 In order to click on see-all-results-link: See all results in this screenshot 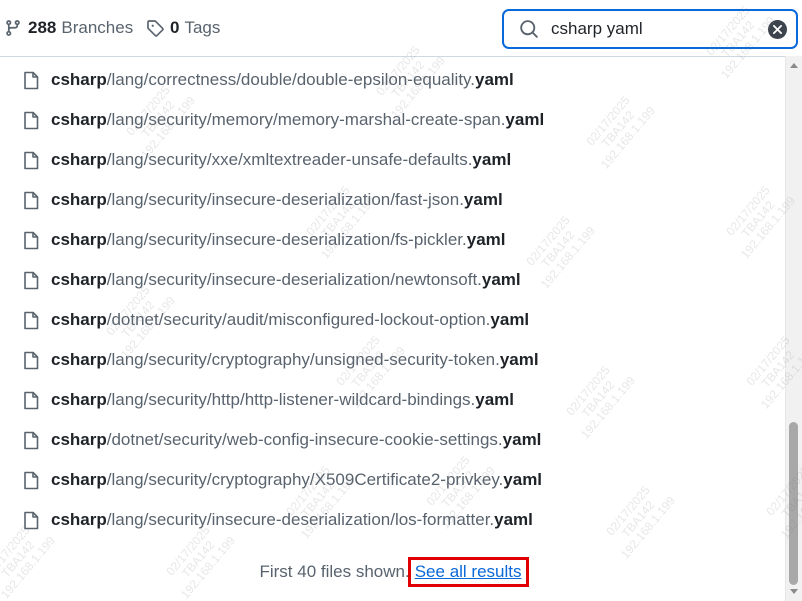, I will do `click(468, 572)`.